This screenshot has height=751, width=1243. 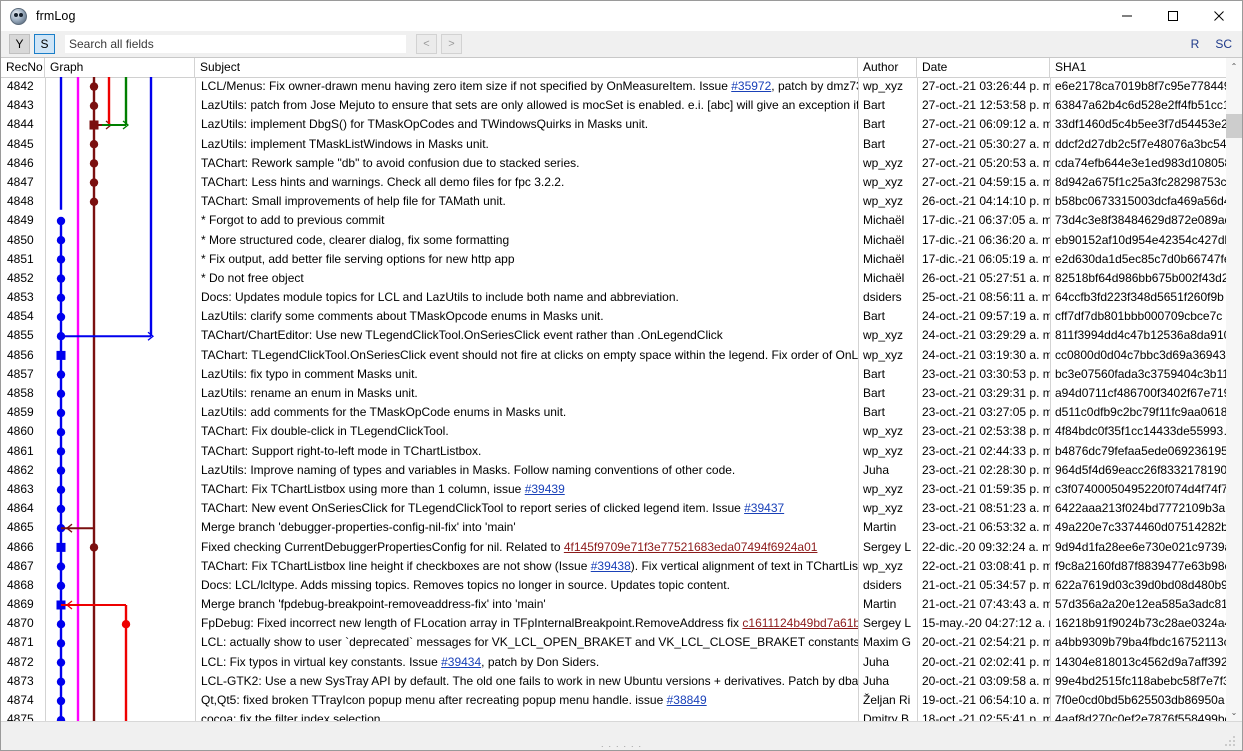 What do you see at coordinates (687, 700) in the screenshot?
I see `commit-link: #38849` at bounding box center [687, 700].